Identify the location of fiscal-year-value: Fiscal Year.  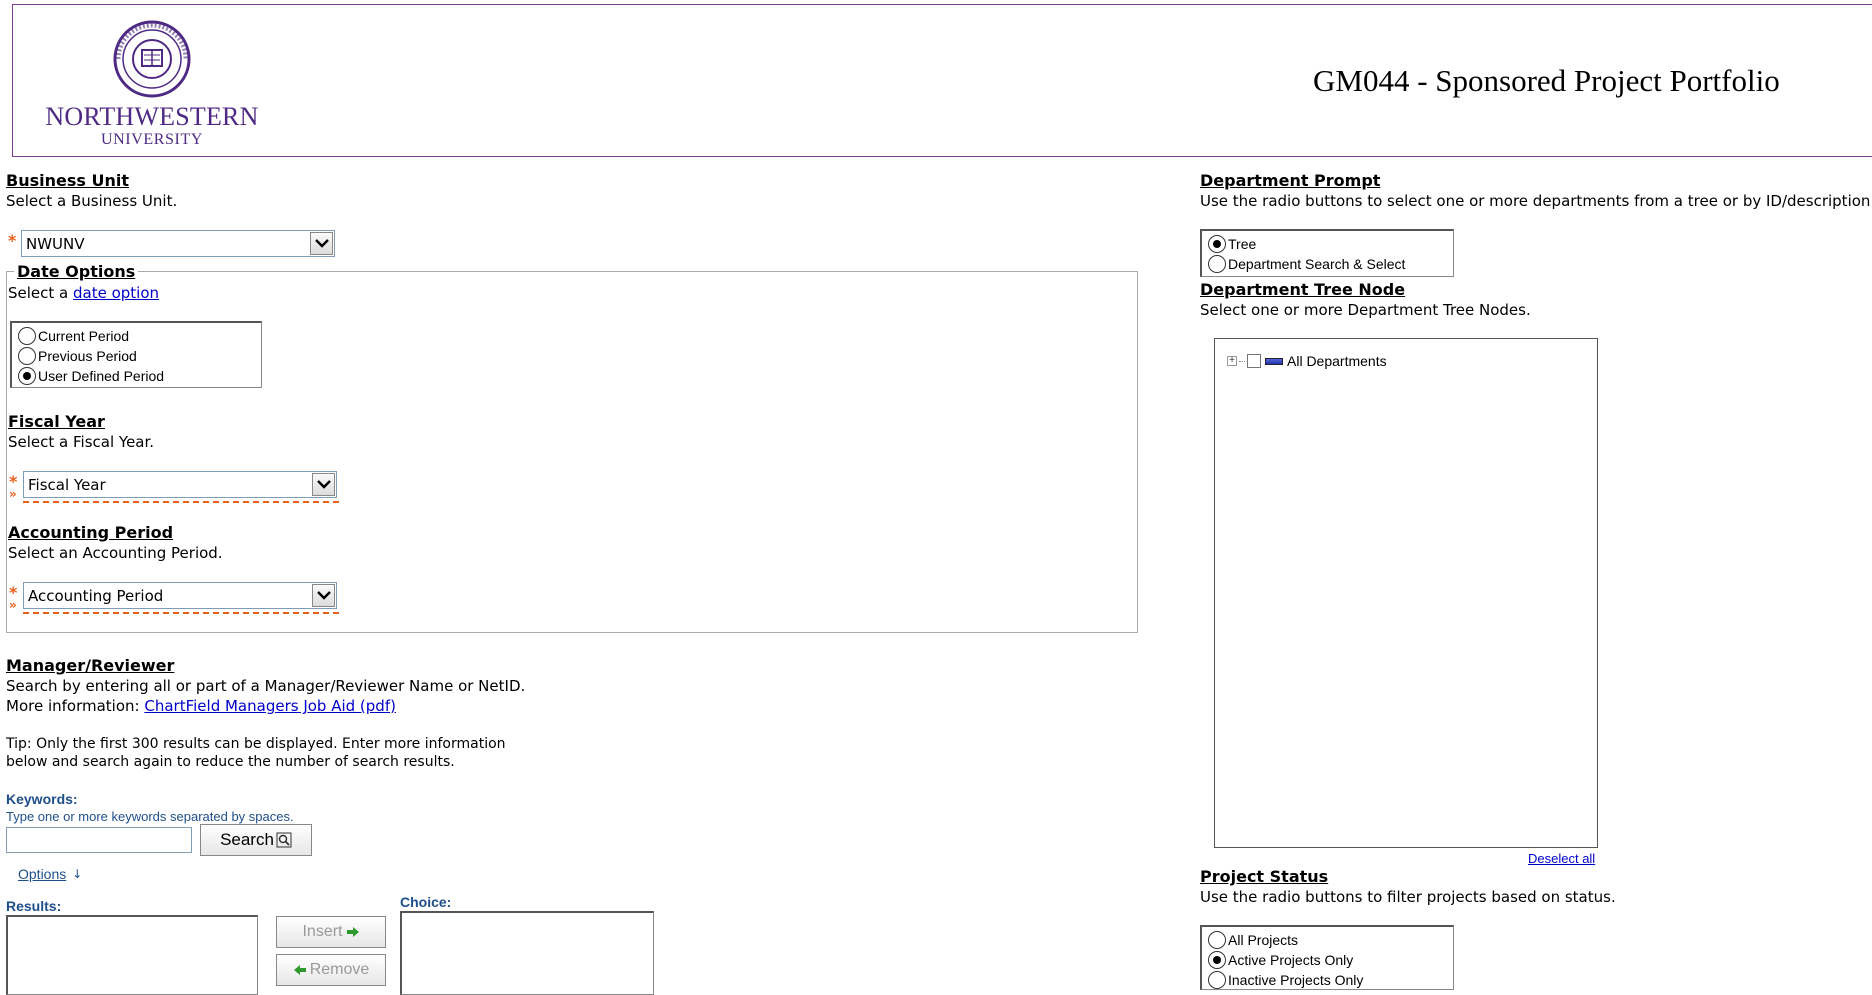
(67, 484).